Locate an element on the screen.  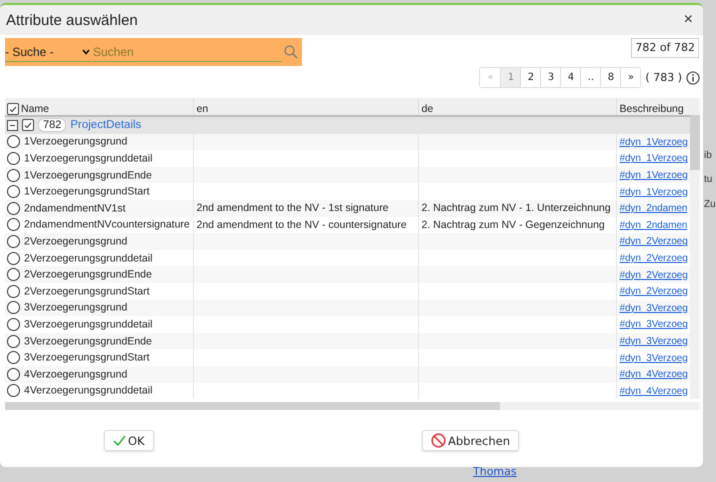
table-cell: 2. Nachtrag zum NV - 1. Unterzeichnung is located at coordinates (516, 208).